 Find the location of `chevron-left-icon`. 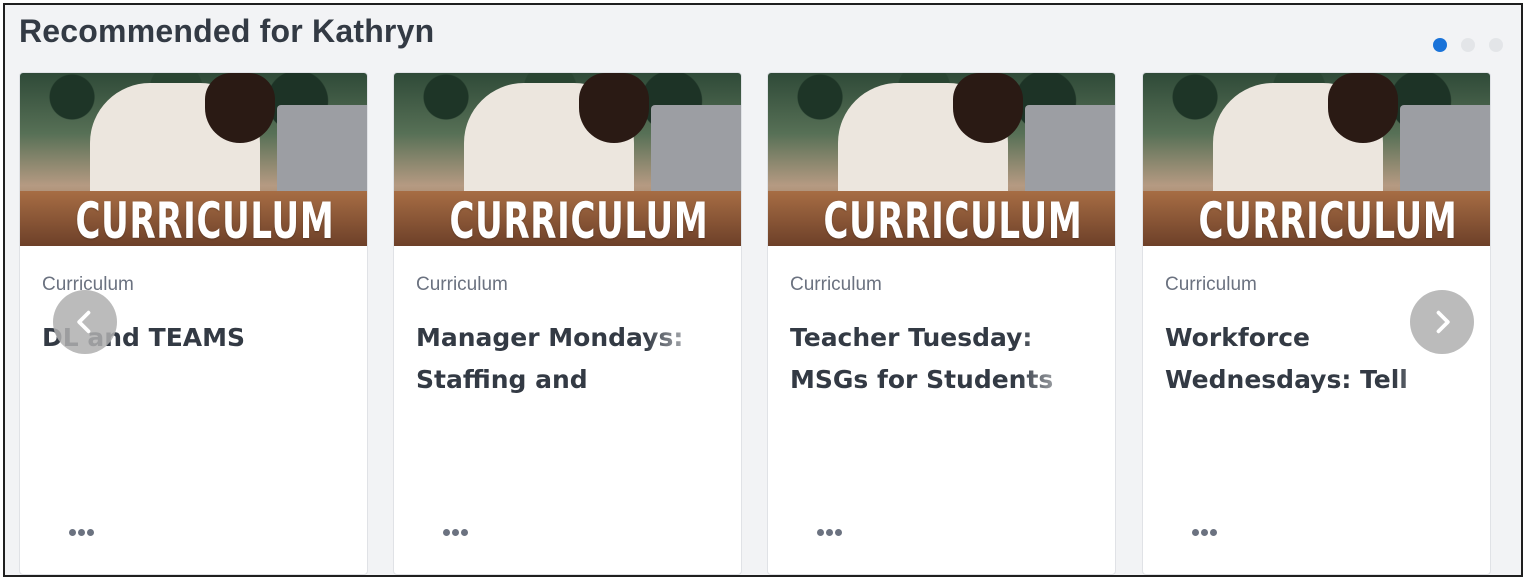

chevron-left-icon is located at coordinates (84, 322).